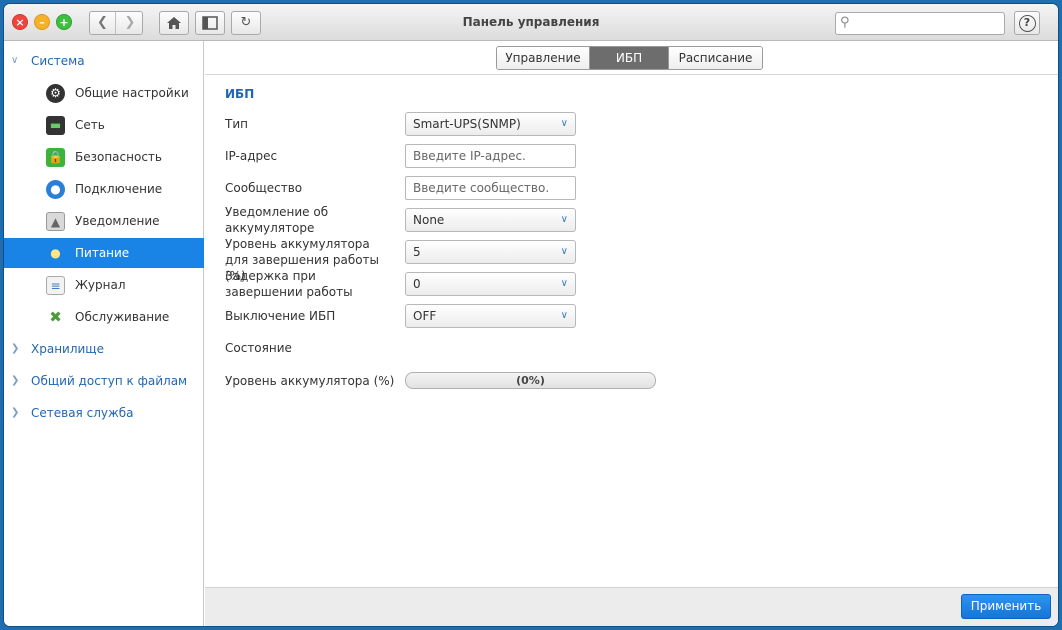 This screenshot has height=630, width=1062. What do you see at coordinates (425, 316) in the screenshot?
I see `ups-off-value: OFF` at bounding box center [425, 316].